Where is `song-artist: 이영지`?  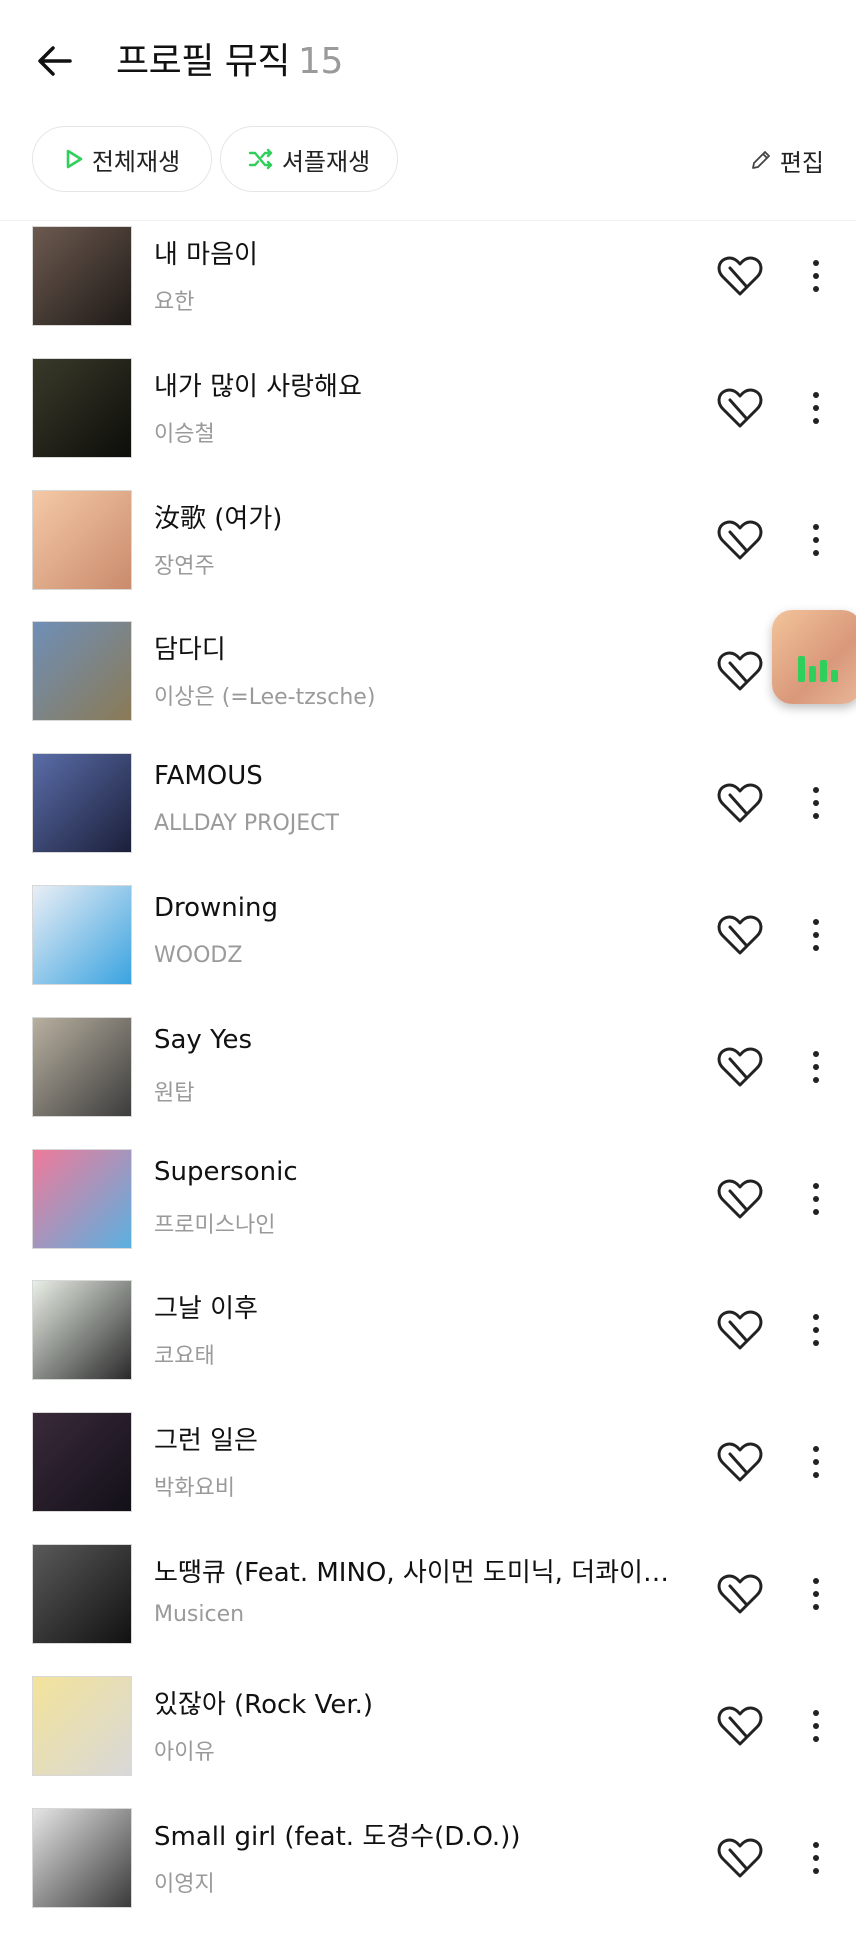
song-artist: 이영지 is located at coordinates (184, 1884).